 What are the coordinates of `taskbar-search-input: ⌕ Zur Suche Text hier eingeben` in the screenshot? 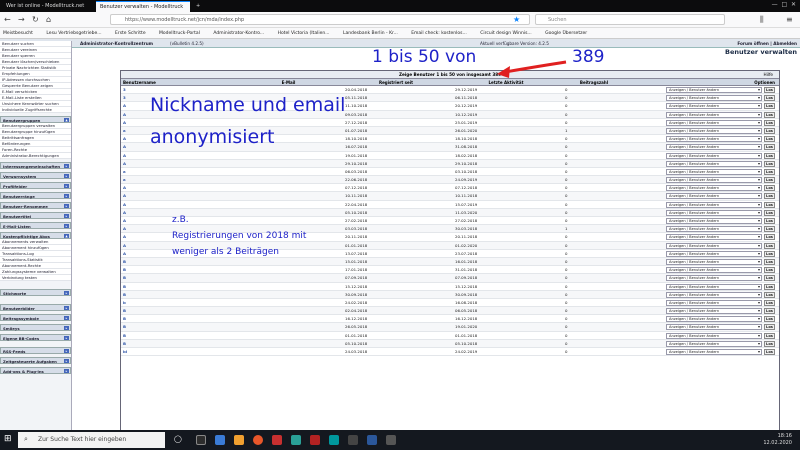 It's located at (91, 440).